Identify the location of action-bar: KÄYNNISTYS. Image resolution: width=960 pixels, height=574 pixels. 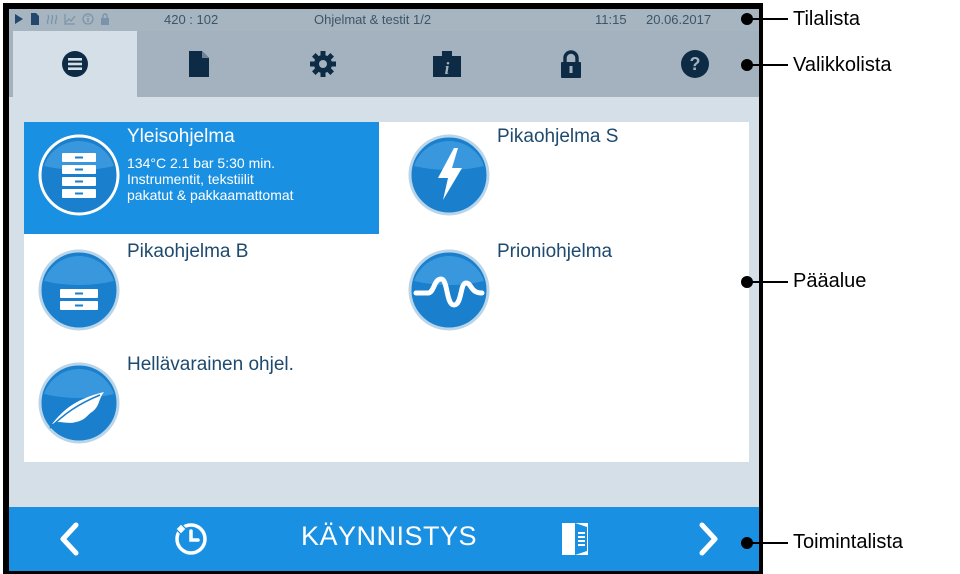
(384, 539).